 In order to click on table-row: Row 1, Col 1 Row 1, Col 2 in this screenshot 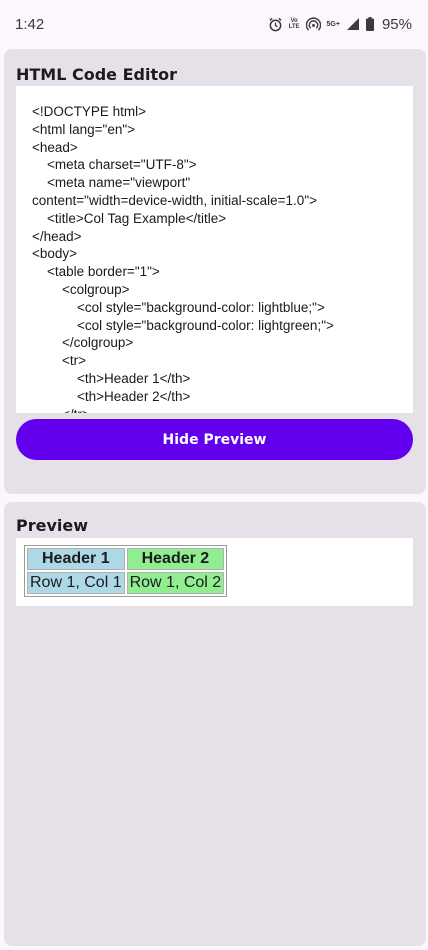, I will do `click(126, 583)`.